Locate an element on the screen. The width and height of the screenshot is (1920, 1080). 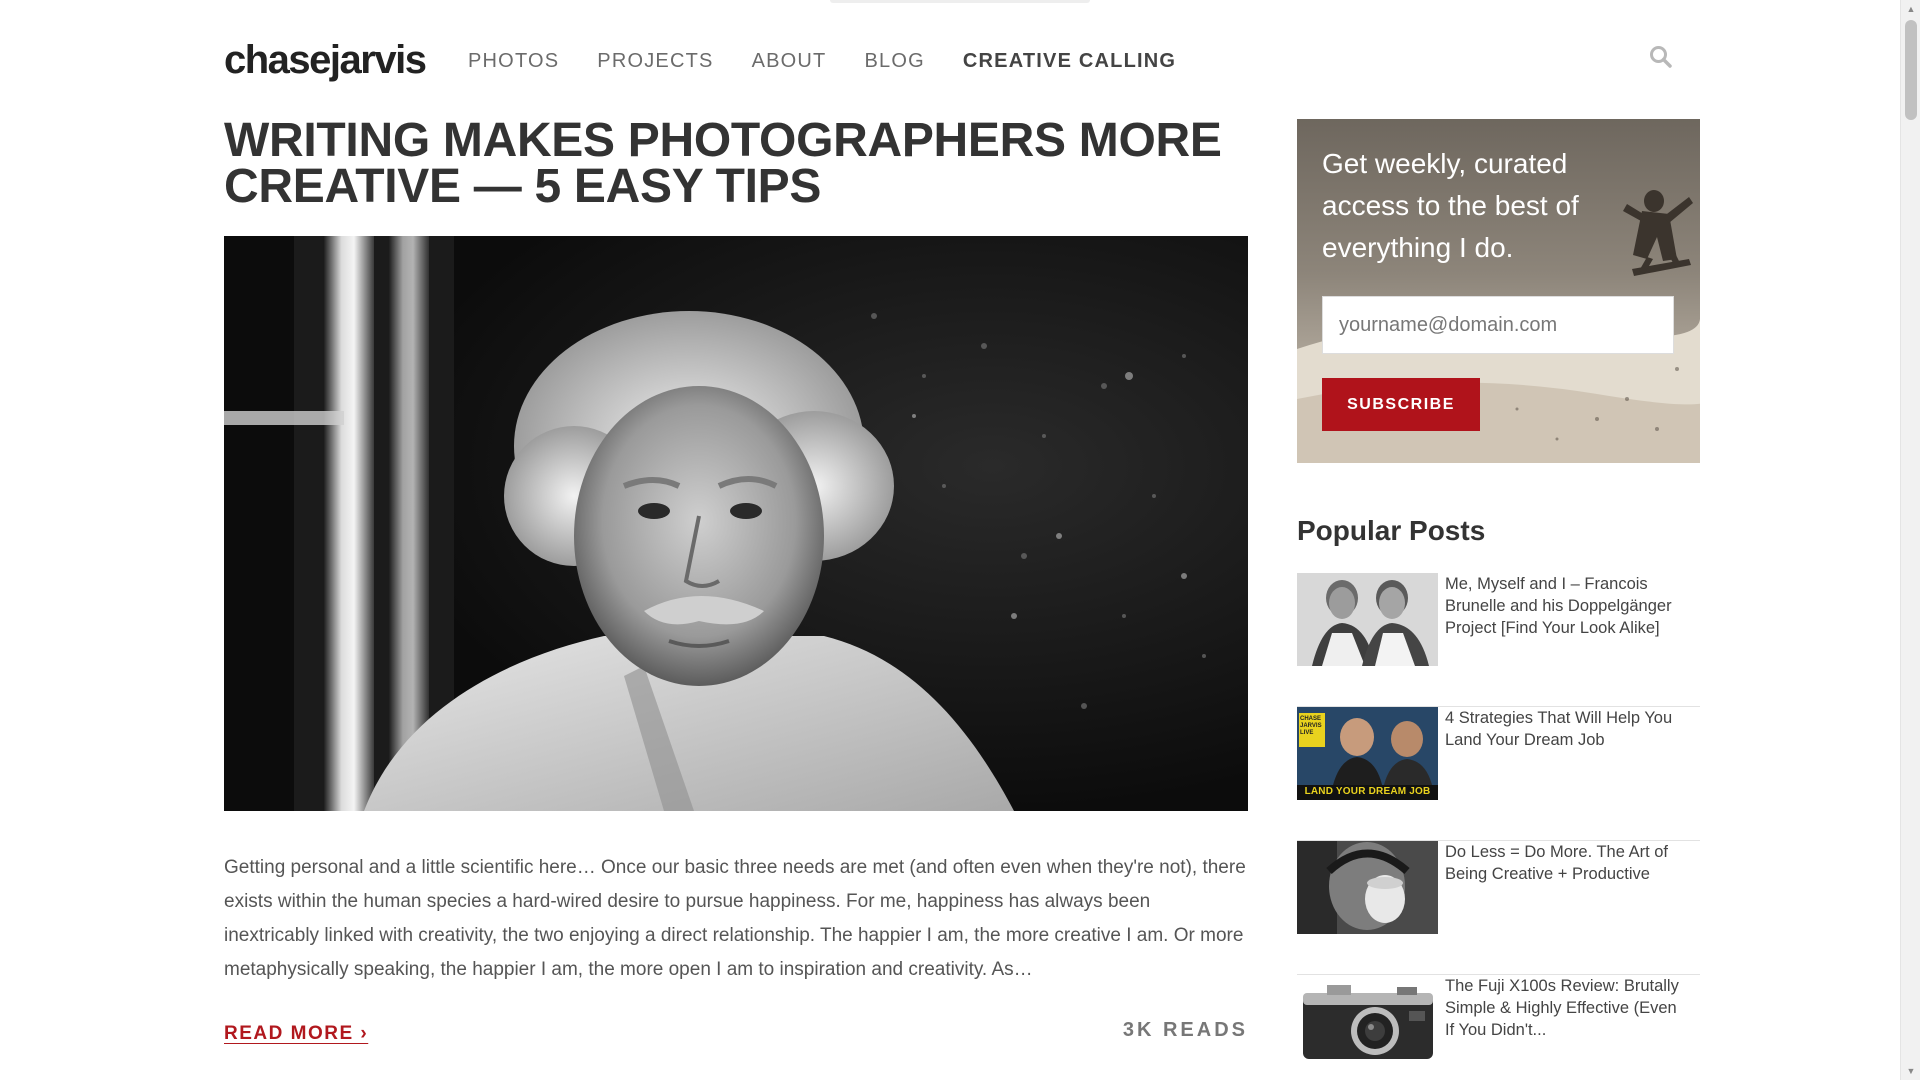
nav-photos: PHOTOS is located at coordinates (513, 61).